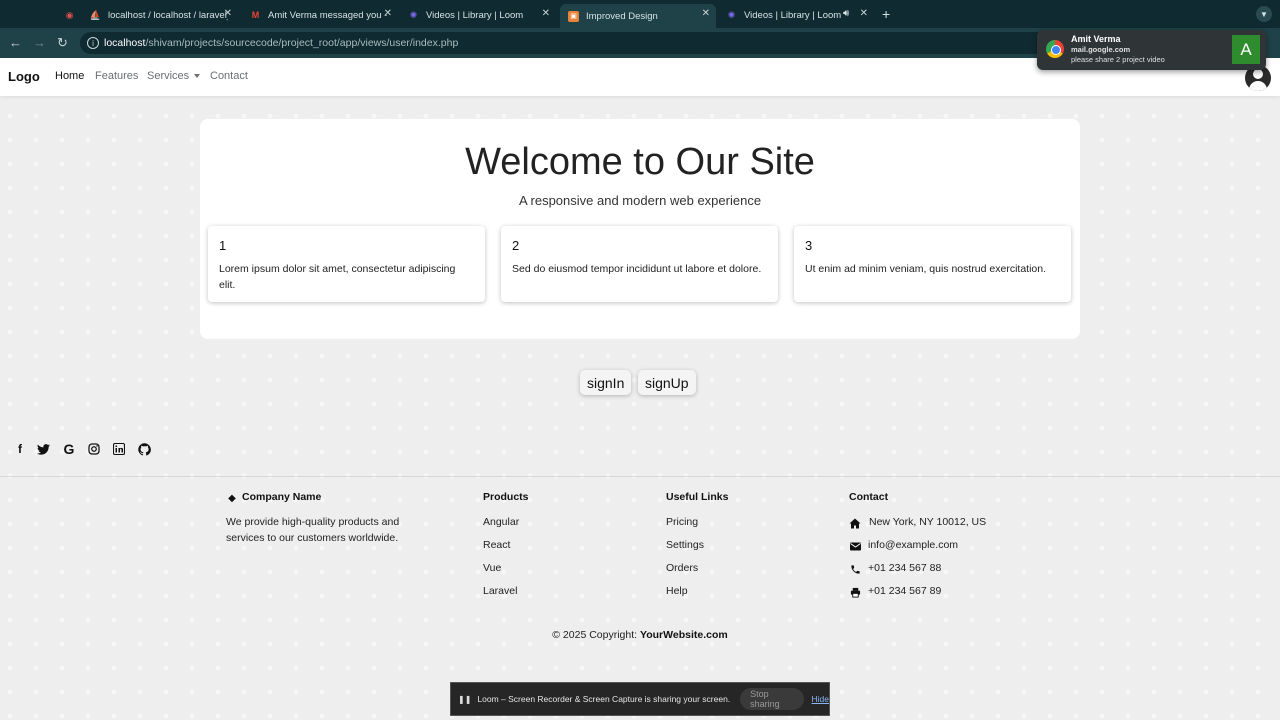  What do you see at coordinates (500, 591) in the screenshot?
I see `footer-link-laravel: Laravel` at bounding box center [500, 591].